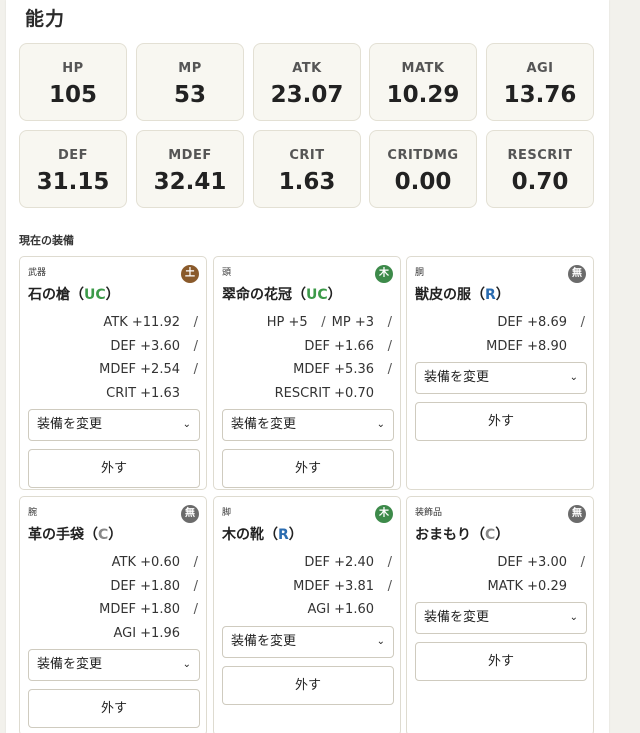 This screenshot has width=640, height=733. I want to click on stat-bonus-line: ATK +11.92 /, so click(148, 323).